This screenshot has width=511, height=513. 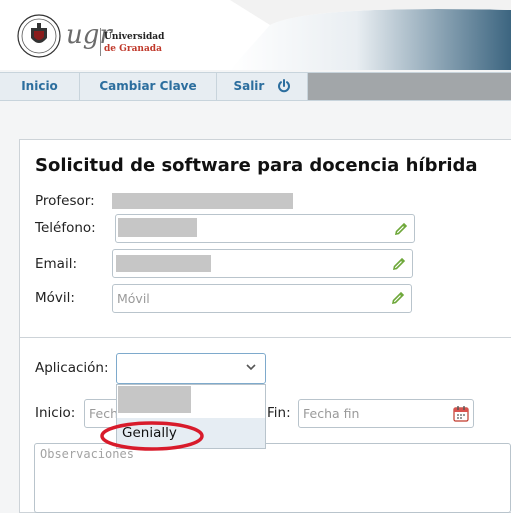 I want to click on nav-inicio: Inicio, so click(x=40, y=86).